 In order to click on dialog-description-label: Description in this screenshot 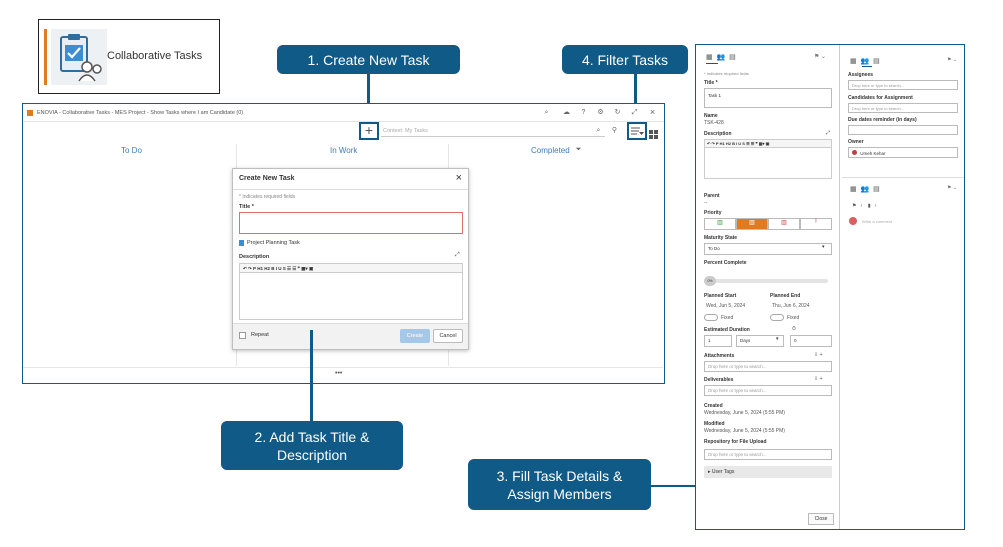, I will do `click(254, 257)`.